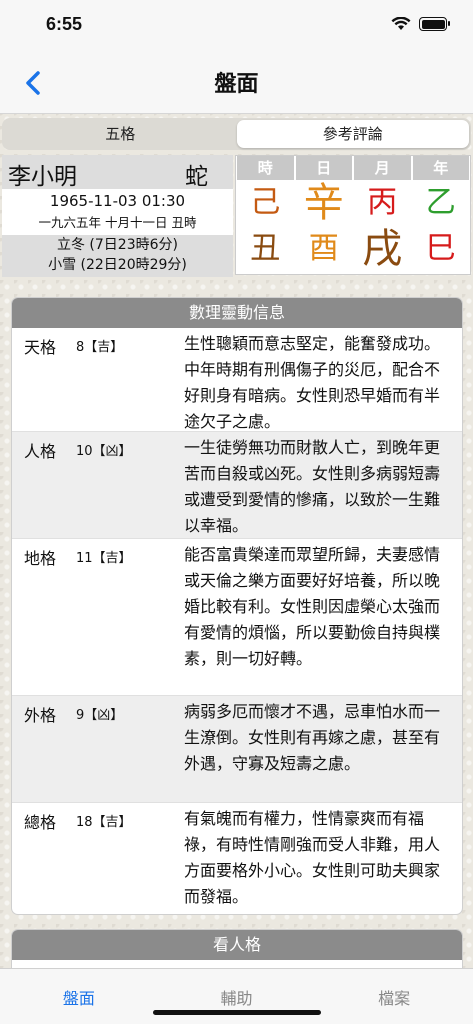 This screenshot has height=1024, width=473. I want to click on segmented-control: 五格 參考評論, so click(236, 134).